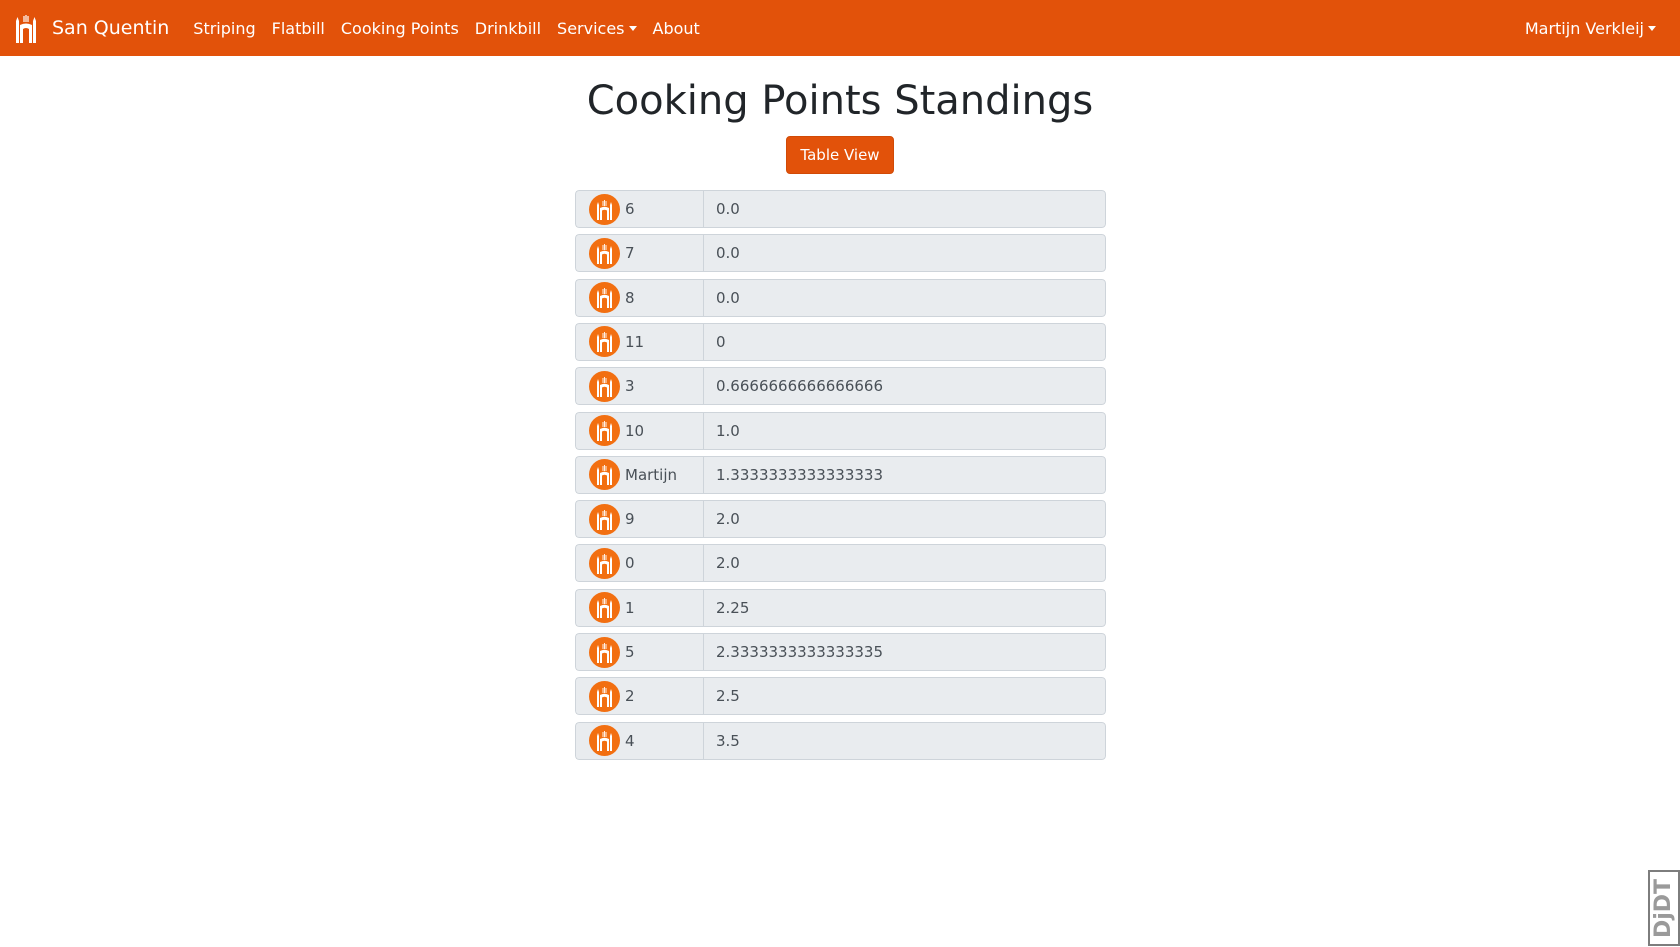  Describe the element at coordinates (904, 740) in the screenshot. I see `cooking-points-value: 3.5` at that location.